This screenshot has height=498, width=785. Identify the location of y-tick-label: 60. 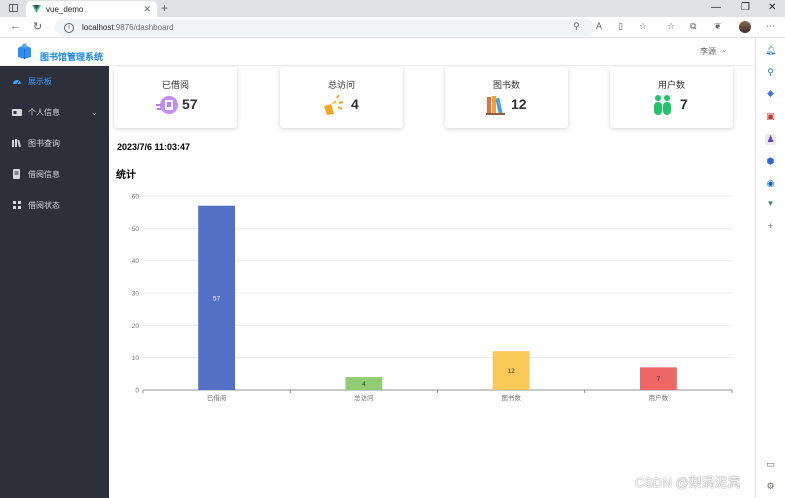
(136, 197).